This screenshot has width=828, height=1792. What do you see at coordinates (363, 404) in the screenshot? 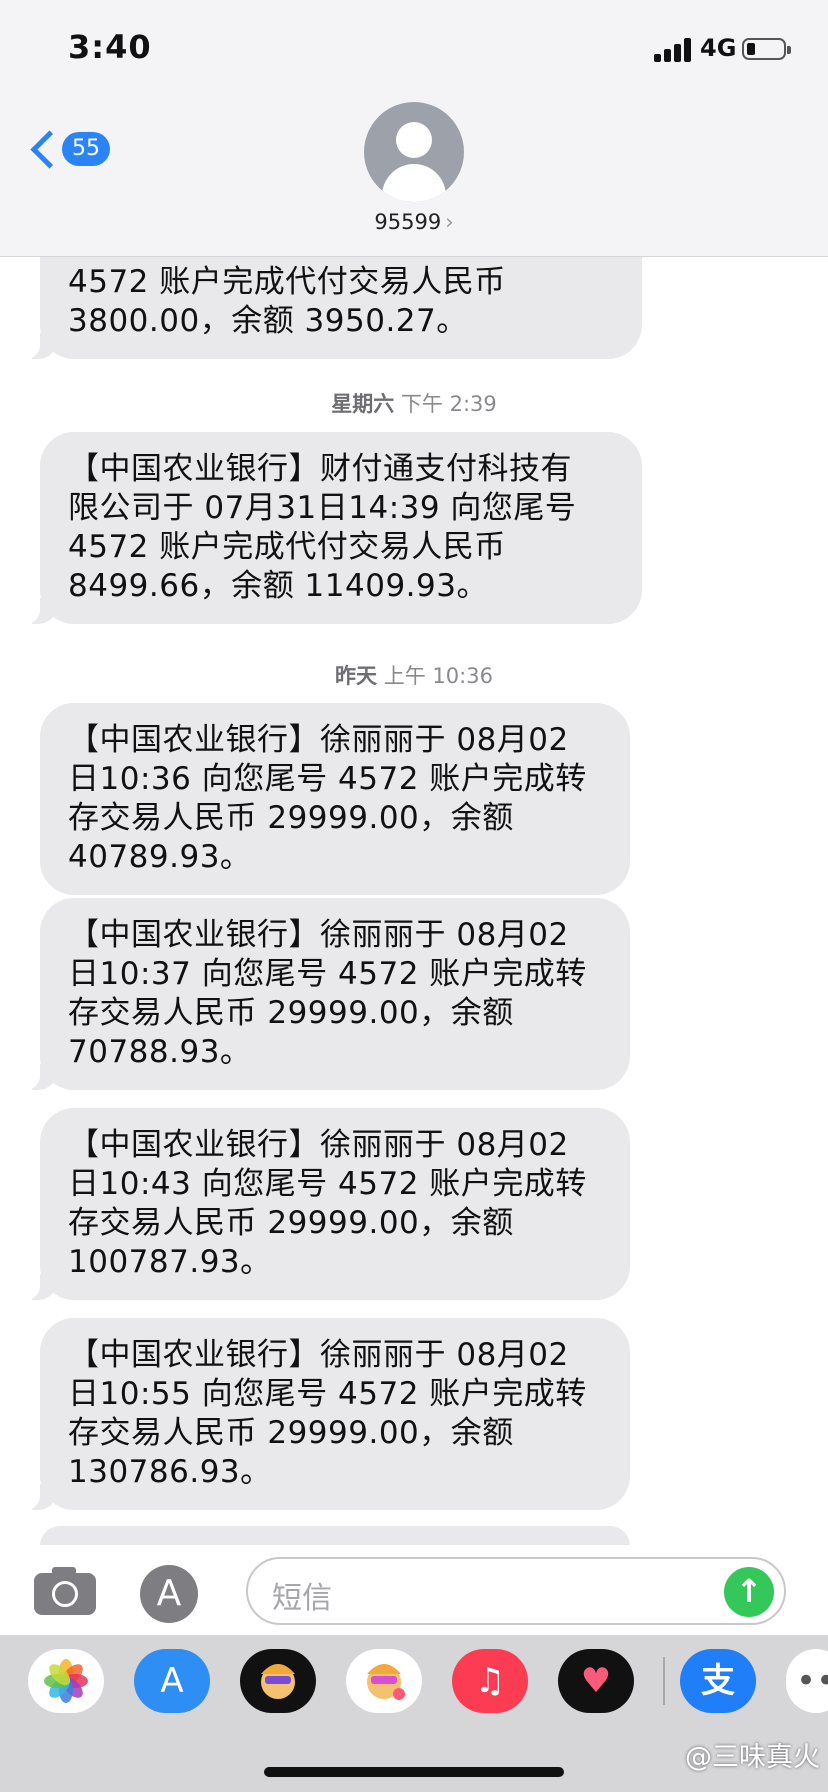
I see `timestamp-day: 星期六` at bounding box center [363, 404].